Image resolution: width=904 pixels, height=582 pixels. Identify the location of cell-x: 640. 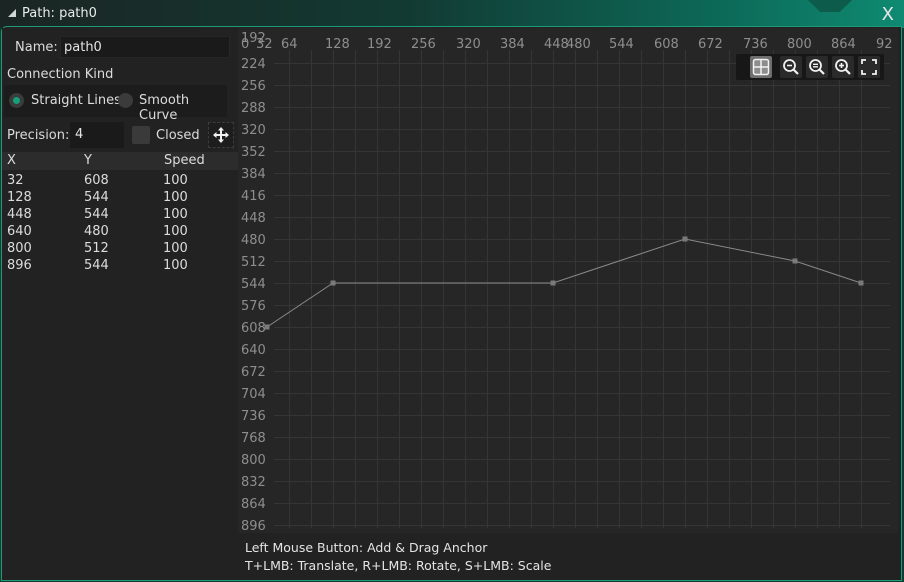
(19, 231).